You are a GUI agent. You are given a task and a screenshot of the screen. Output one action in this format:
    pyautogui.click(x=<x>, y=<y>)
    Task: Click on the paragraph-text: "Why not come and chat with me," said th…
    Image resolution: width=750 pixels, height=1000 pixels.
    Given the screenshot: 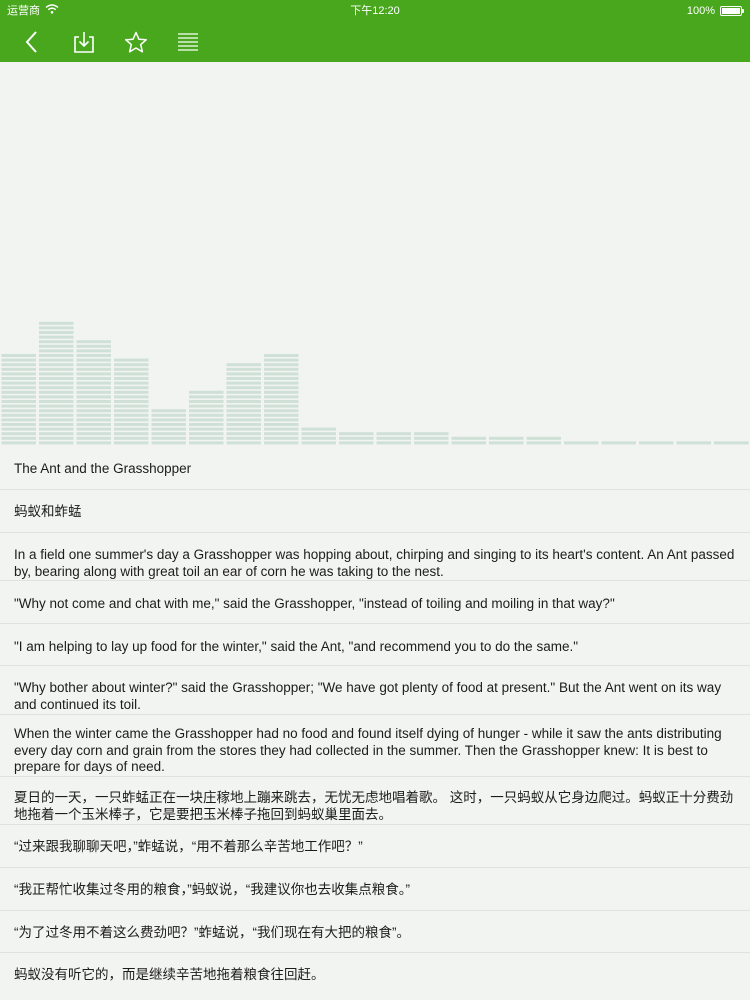 What is the action you would take?
    pyautogui.click(x=314, y=603)
    